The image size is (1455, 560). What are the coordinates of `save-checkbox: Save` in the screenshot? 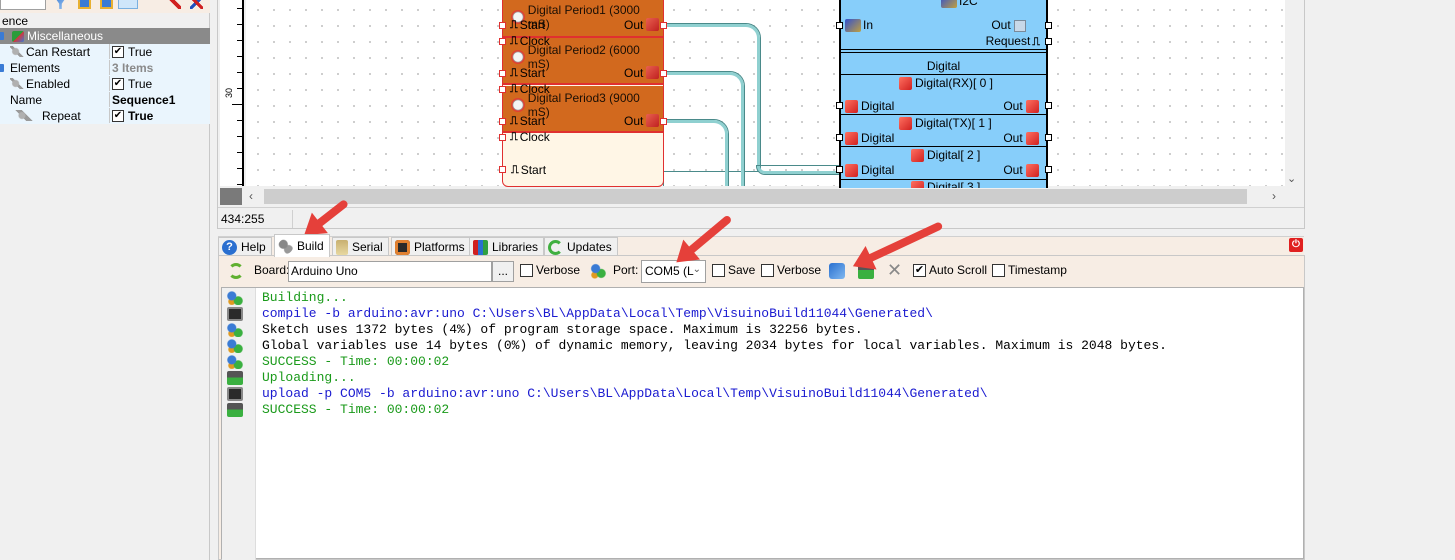 It's located at (733, 270).